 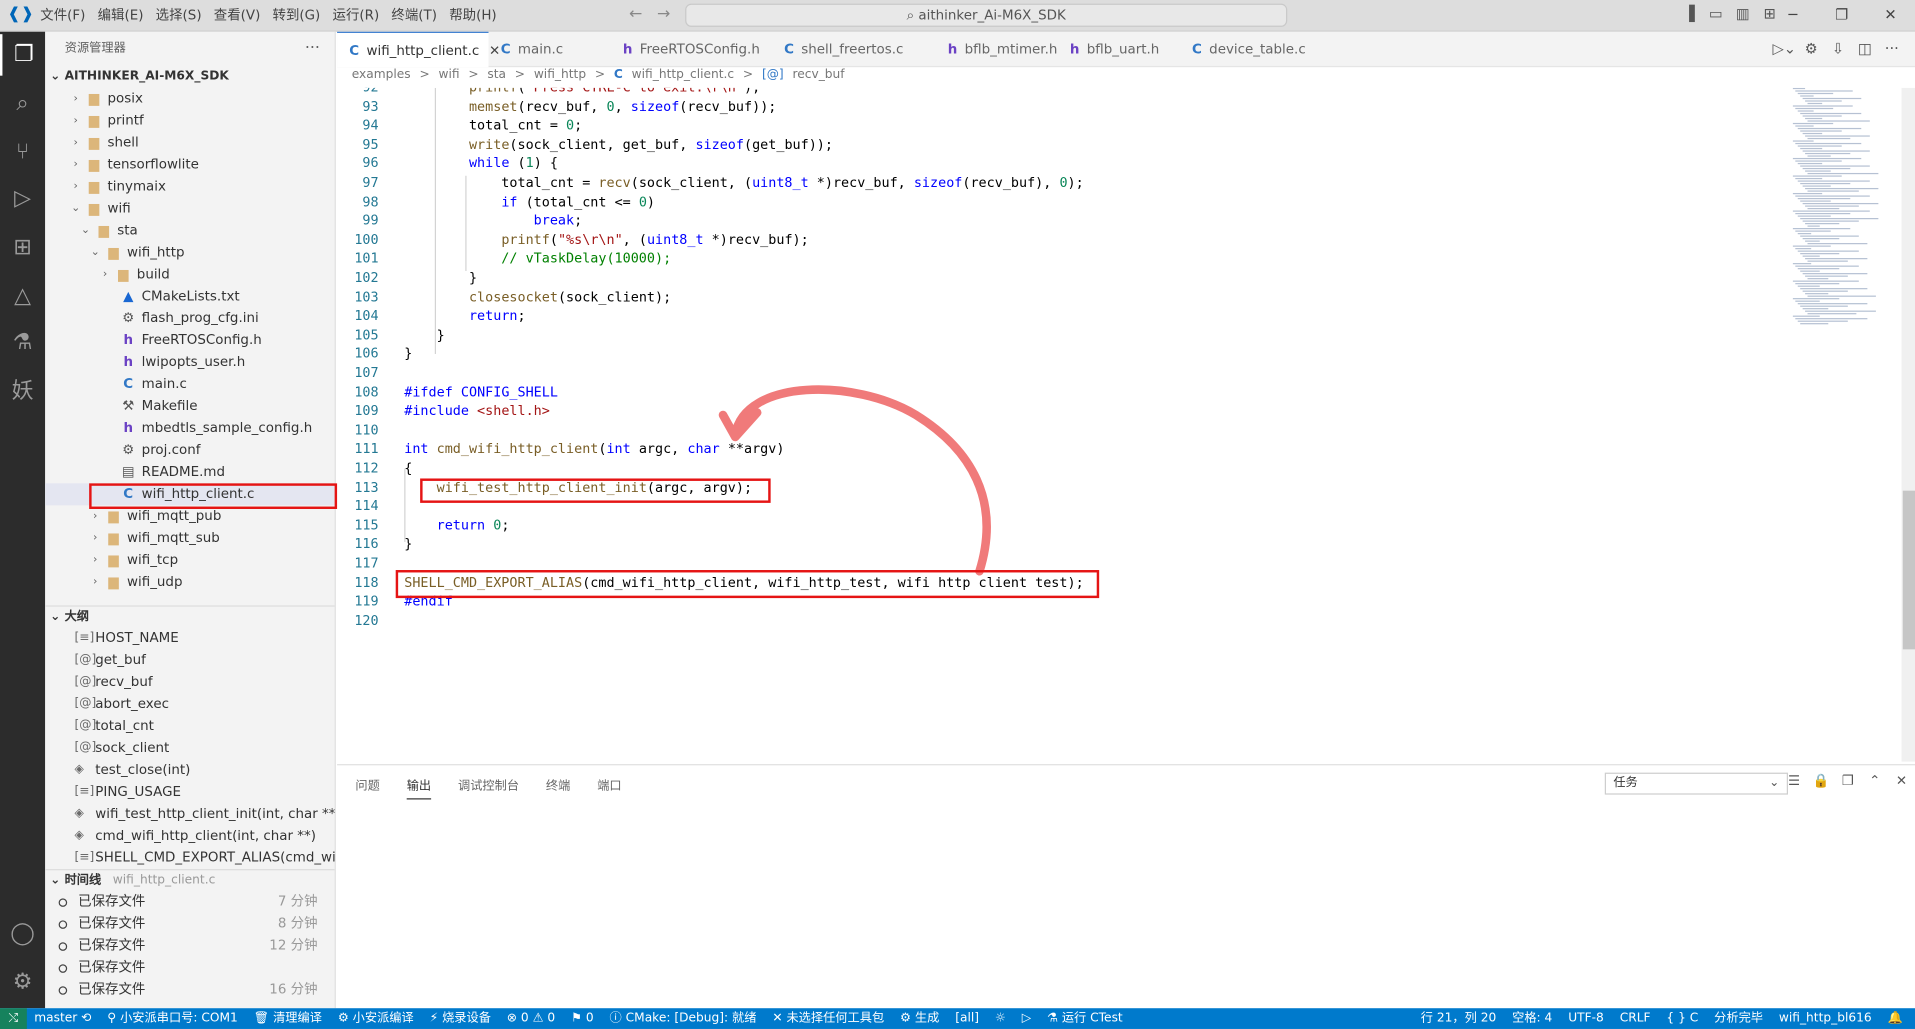 I want to click on timeline-item: 已保存文件 8 分钟, so click(x=189, y=924).